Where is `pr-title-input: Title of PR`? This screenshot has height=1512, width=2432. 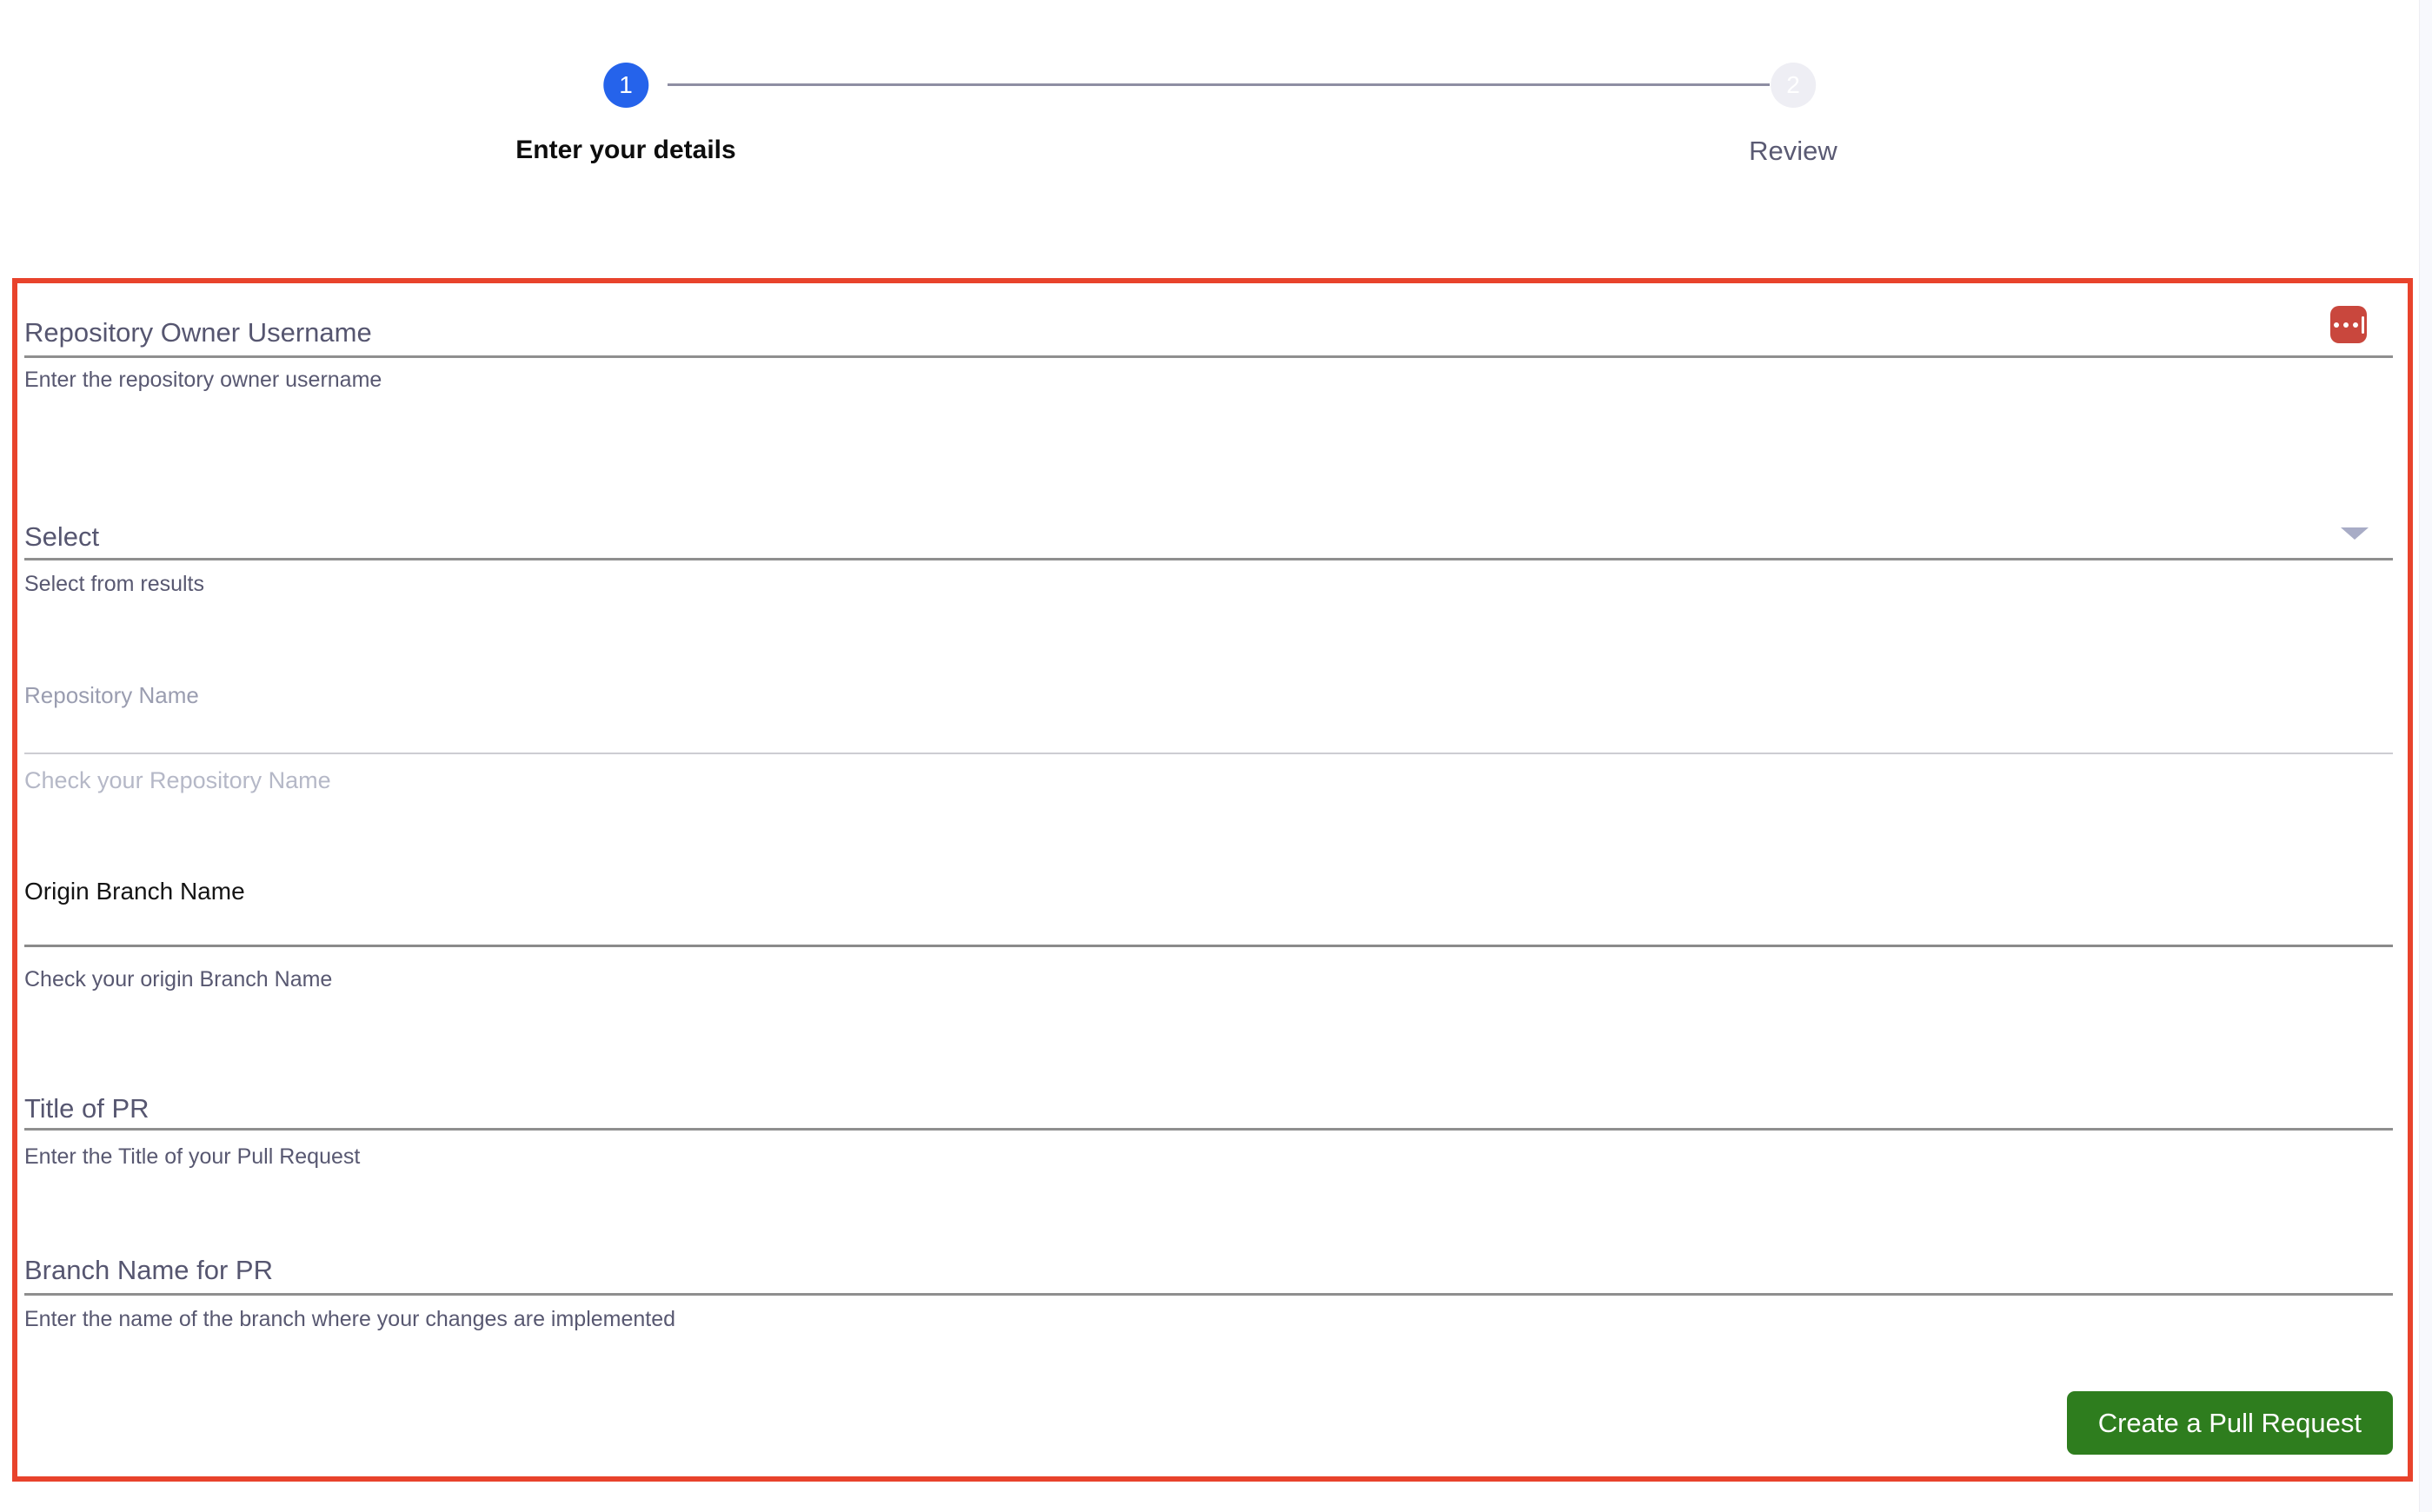 pr-title-input: Title of PR is located at coordinates (1209, 1108).